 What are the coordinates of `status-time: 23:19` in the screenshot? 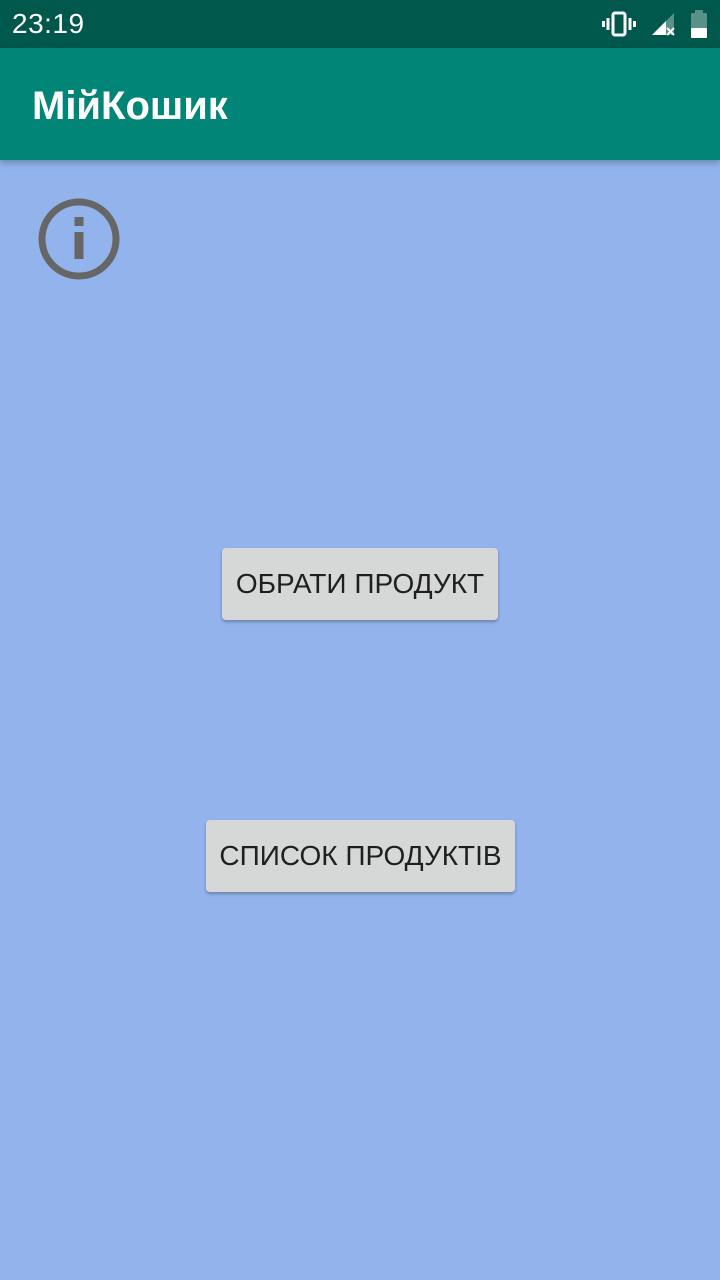 It's located at (48, 23).